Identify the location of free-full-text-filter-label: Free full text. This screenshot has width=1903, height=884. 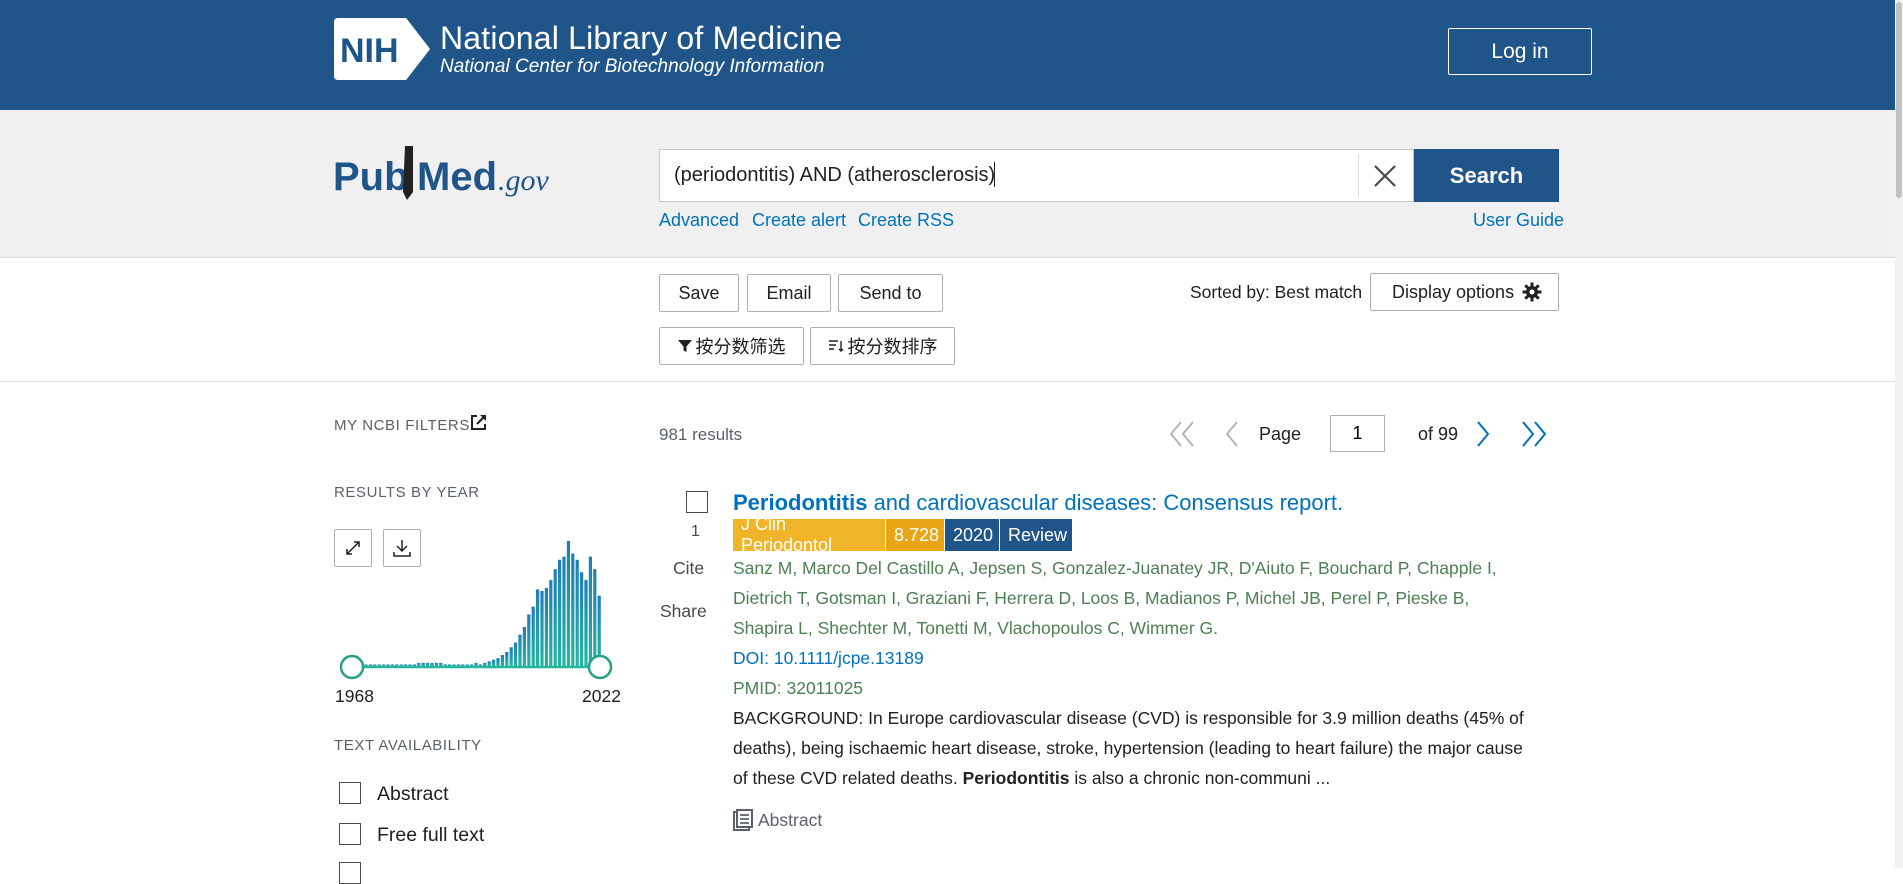
(430, 835).